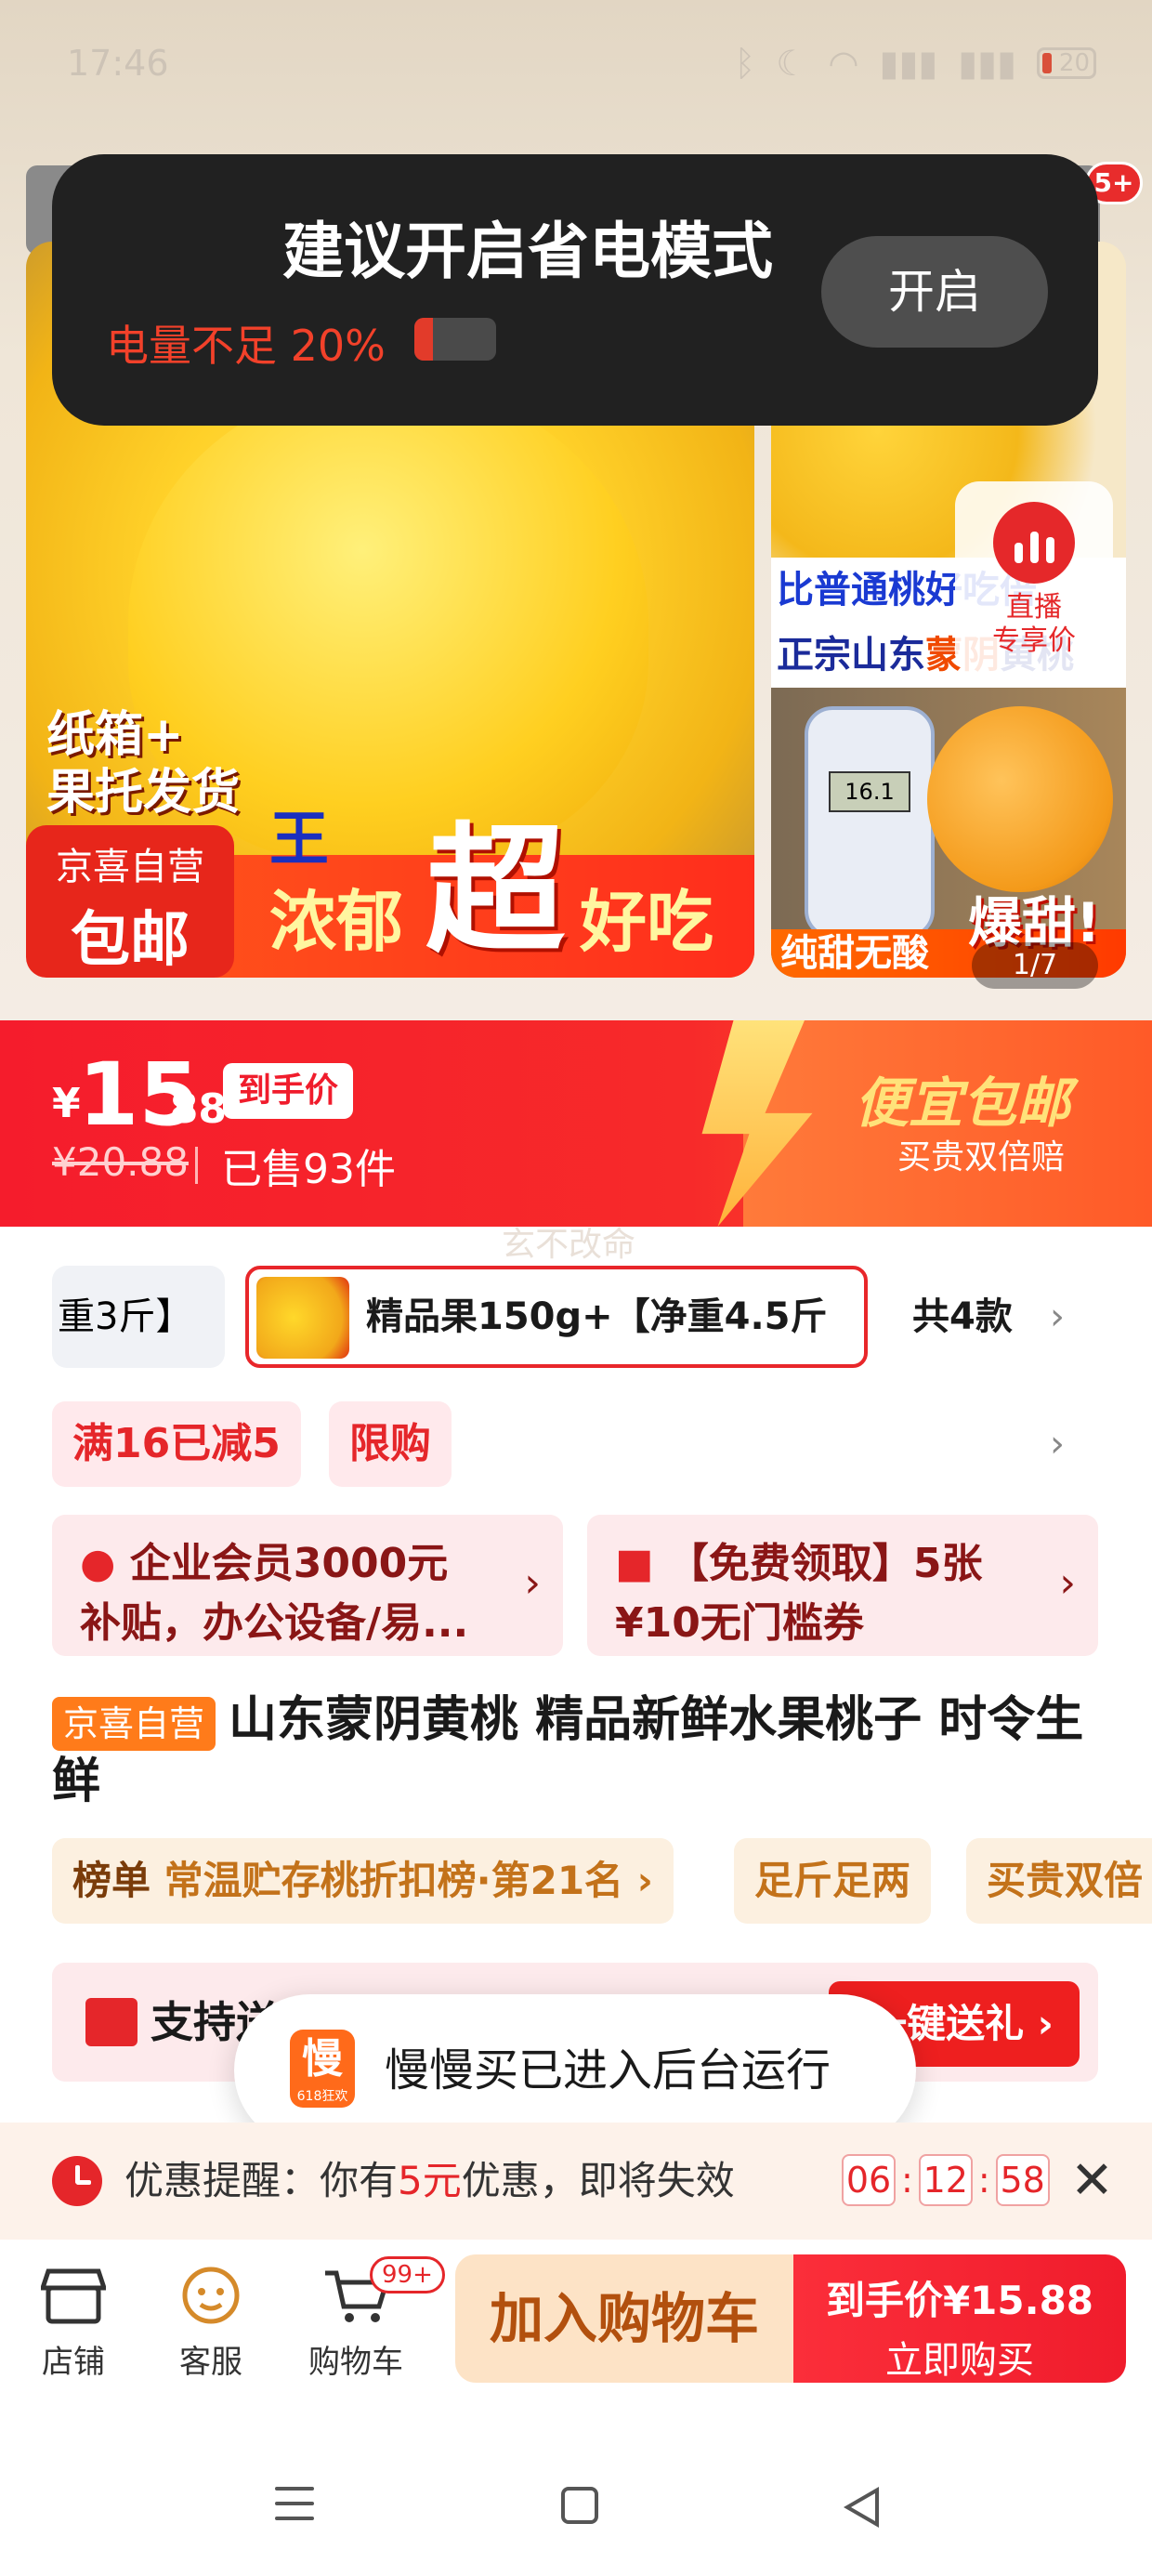 This screenshot has width=1152, height=2576. What do you see at coordinates (299, 840) in the screenshot?
I see `slogan-wang: 王` at bounding box center [299, 840].